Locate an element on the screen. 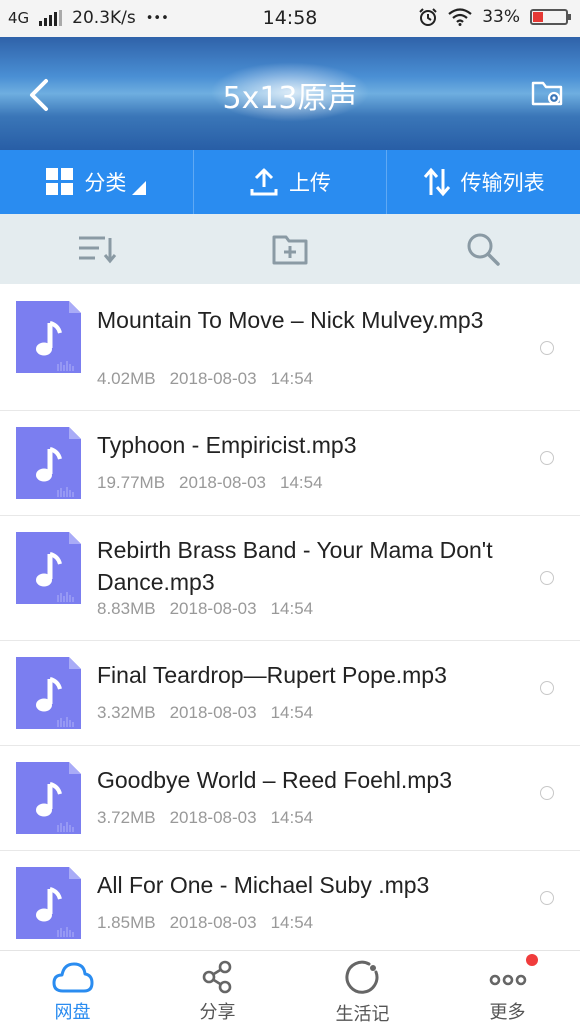 The height and width of the screenshot is (1032, 580). grid-icon is located at coordinates (60, 181).